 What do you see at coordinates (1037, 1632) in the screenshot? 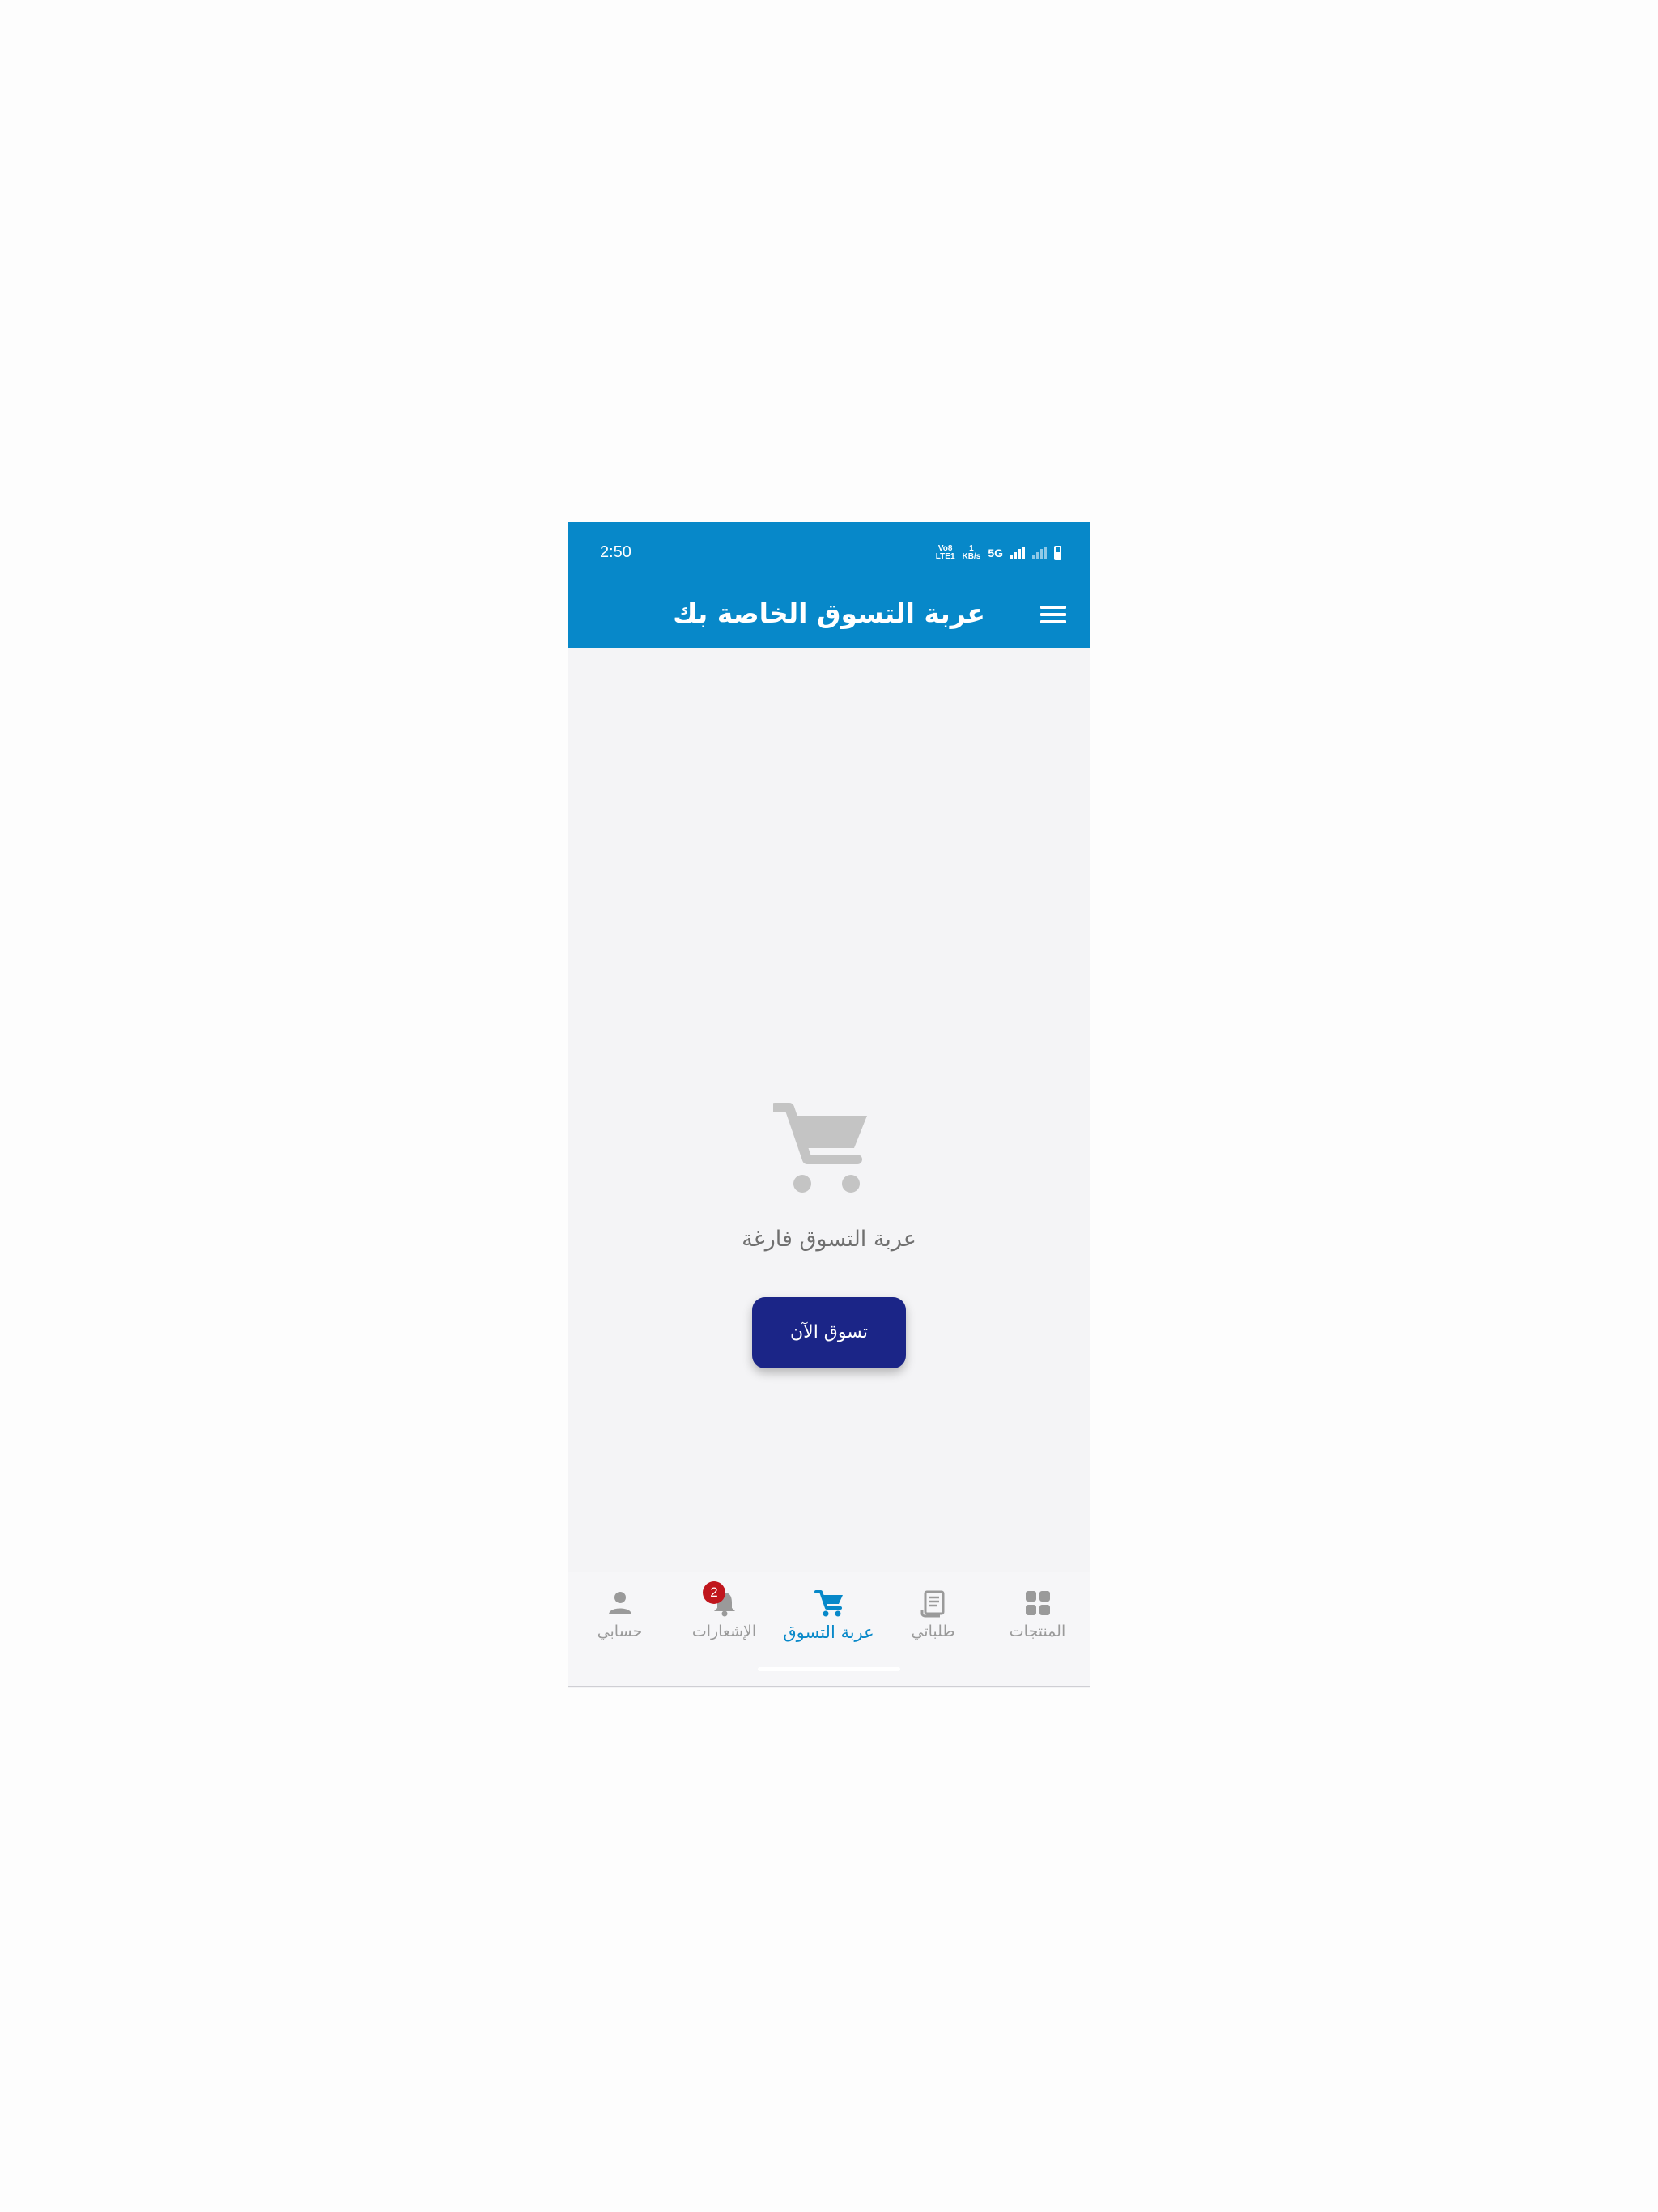
I see `nav-label-products: المنتجات` at bounding box center [1037, 1632].